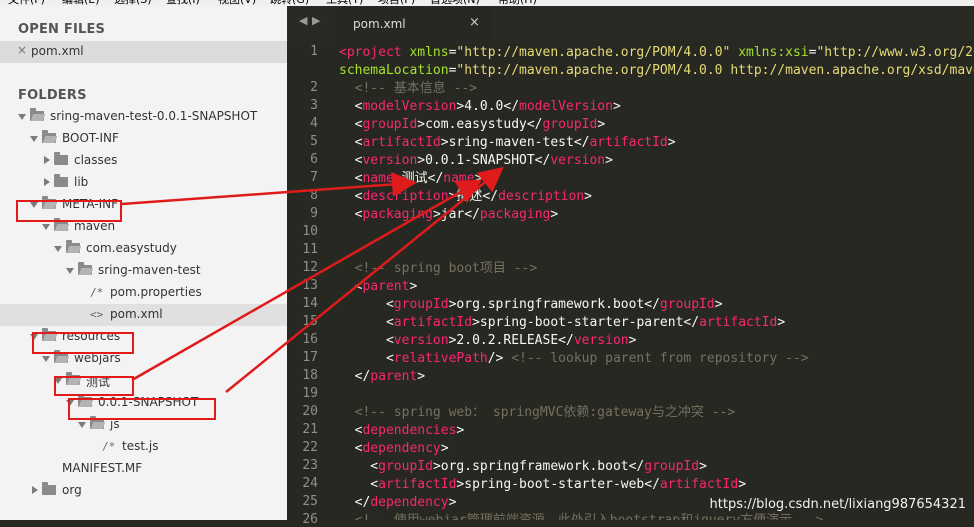  Describe the element at coordinates (474, 22) in the screenshot. I see `tab-close-icon: ×` at that location.